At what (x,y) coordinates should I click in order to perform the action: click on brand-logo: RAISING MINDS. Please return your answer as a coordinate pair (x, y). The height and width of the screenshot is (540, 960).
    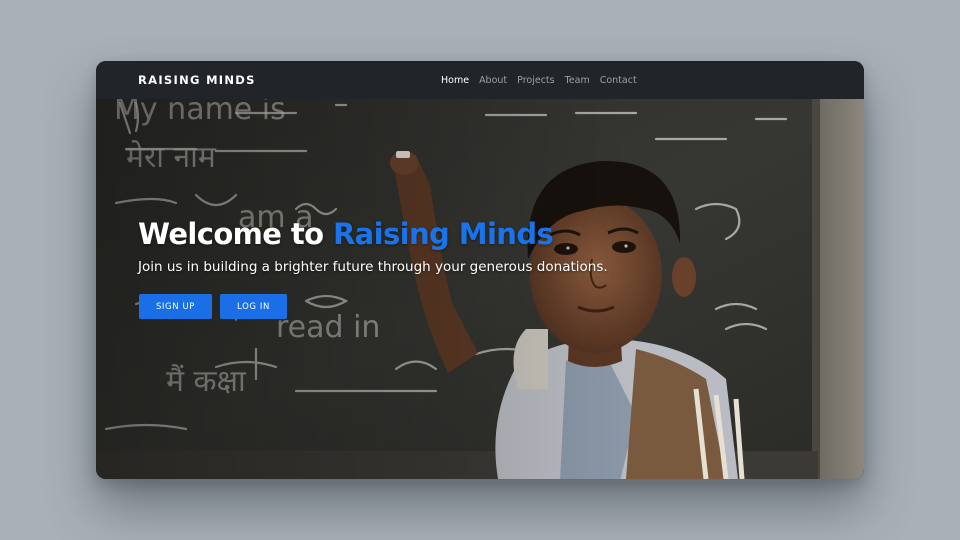
    Looking at the image, I should click on (197, 80).